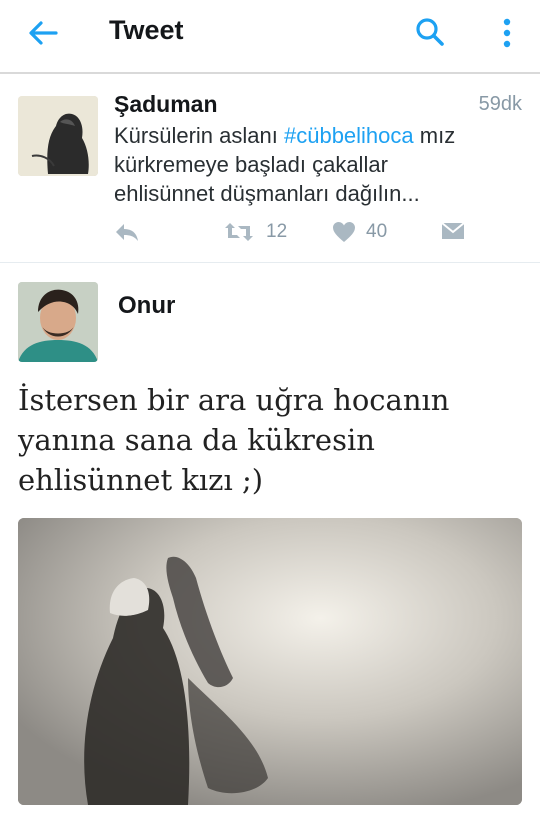 The image size is (540, 827). I want to click on tweet-author-name: Onur, so click(146, 306).